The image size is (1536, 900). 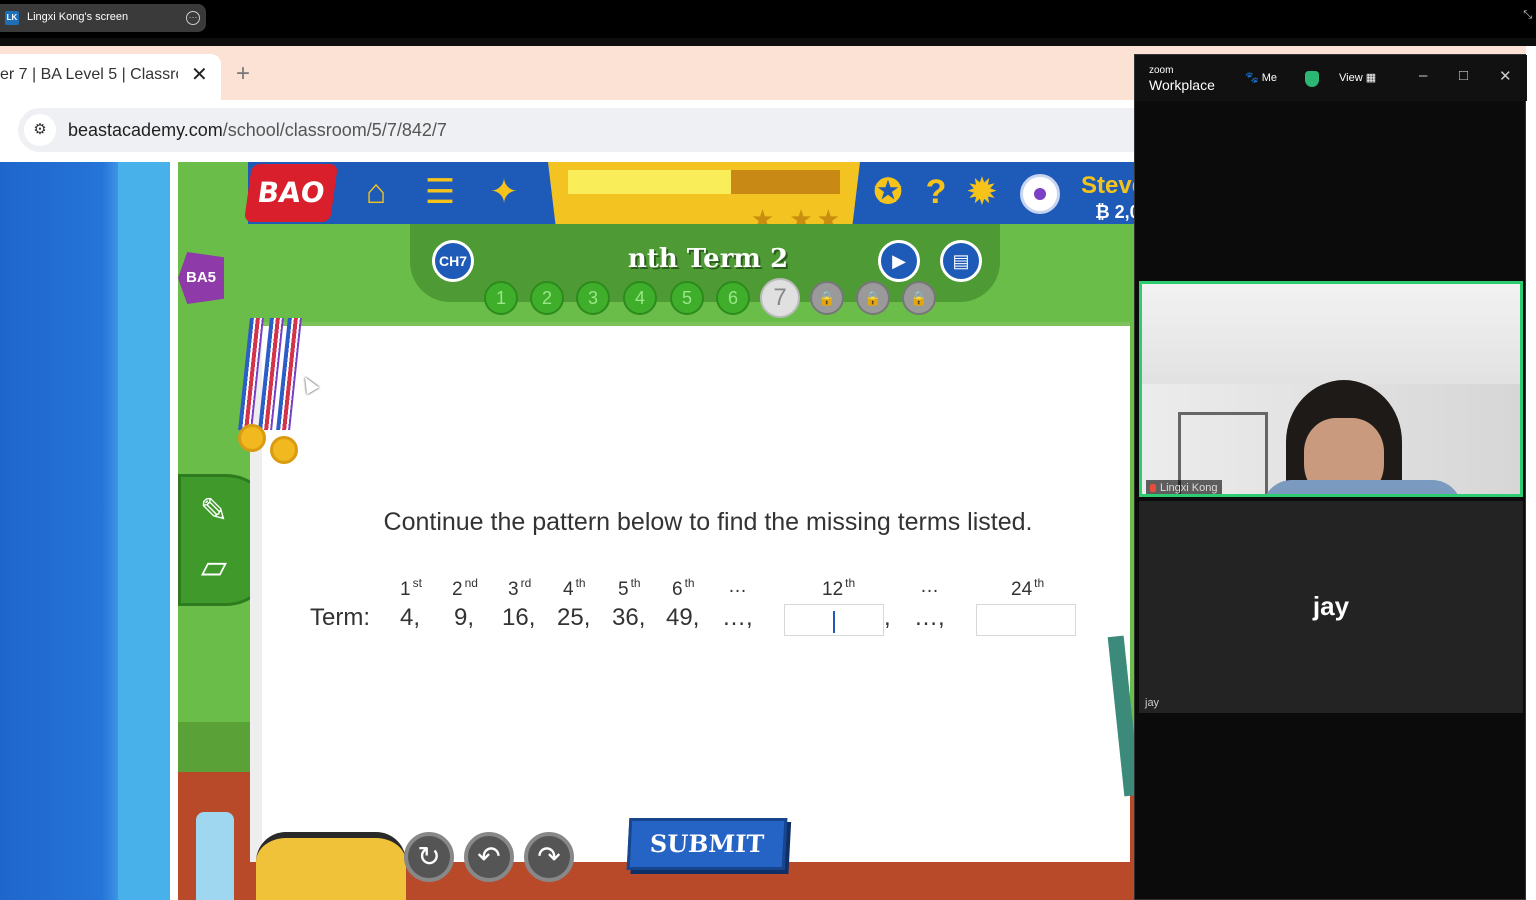 I want to click on ordinal-suffix: rd, so click(x=526, y=583).